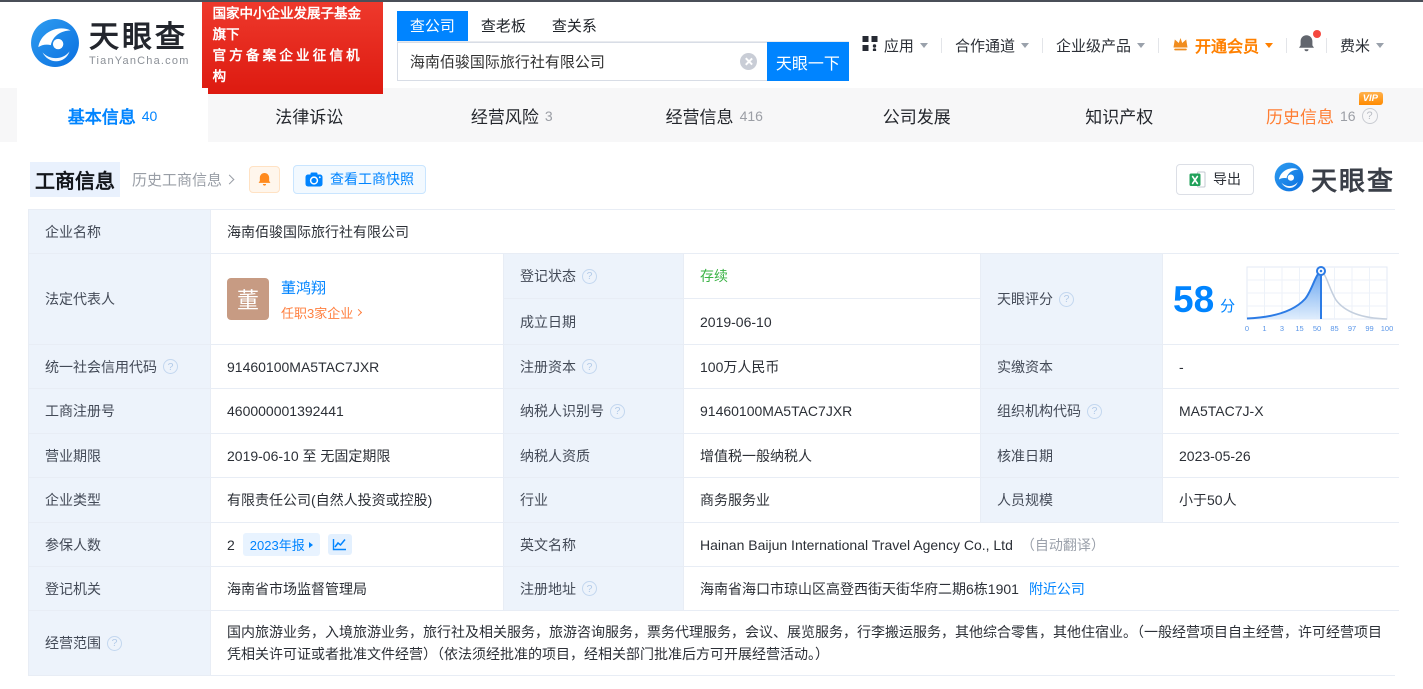 Image resolution: width=1423 pixels, height=689 pixels. I want to click on nav-apps: 应用, so click(895, 45).